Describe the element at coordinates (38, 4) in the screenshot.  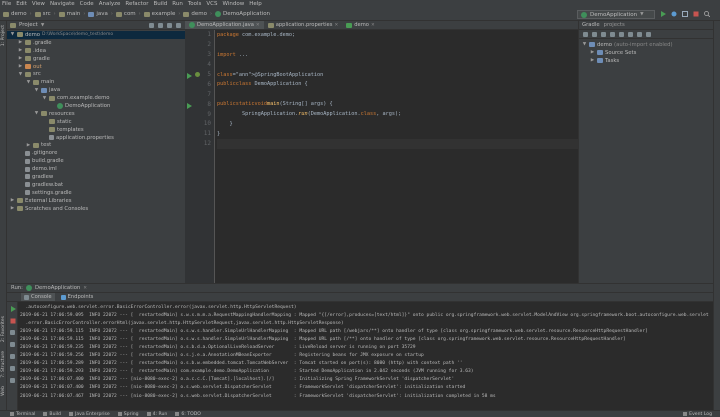
I see `menu-item-view: View` at that location.